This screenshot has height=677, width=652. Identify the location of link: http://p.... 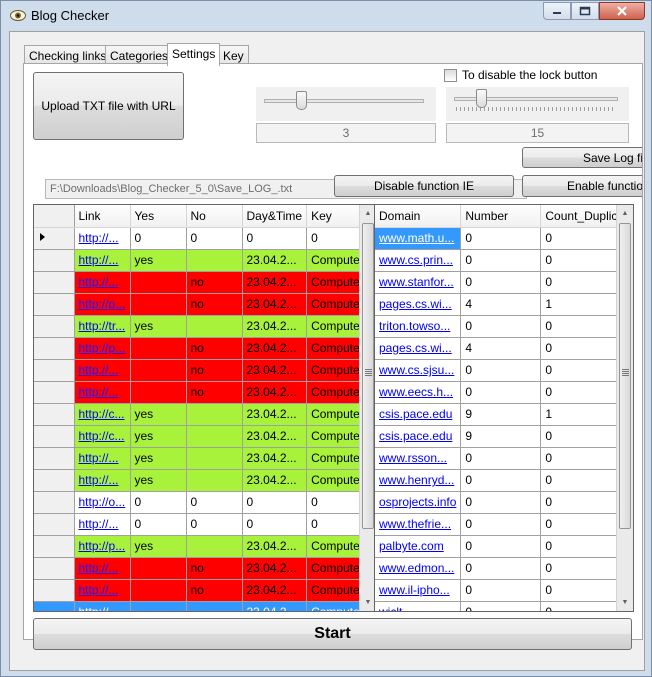
(102, 546).